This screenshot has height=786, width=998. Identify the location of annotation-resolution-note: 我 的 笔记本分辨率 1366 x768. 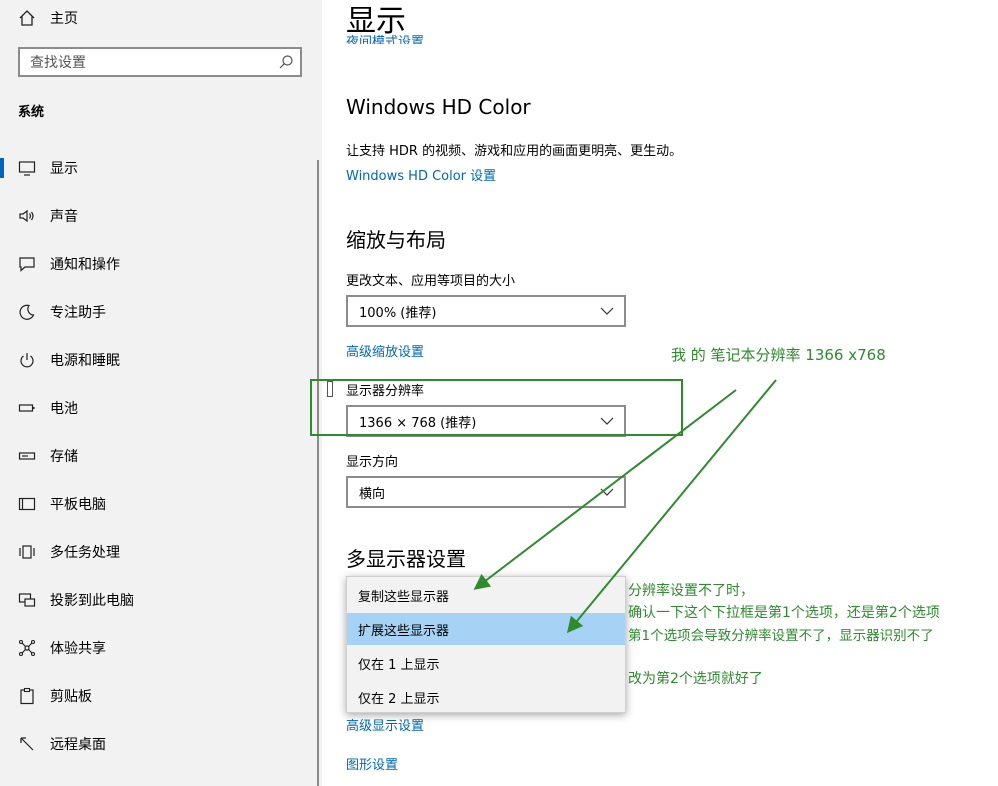
(778, 355).